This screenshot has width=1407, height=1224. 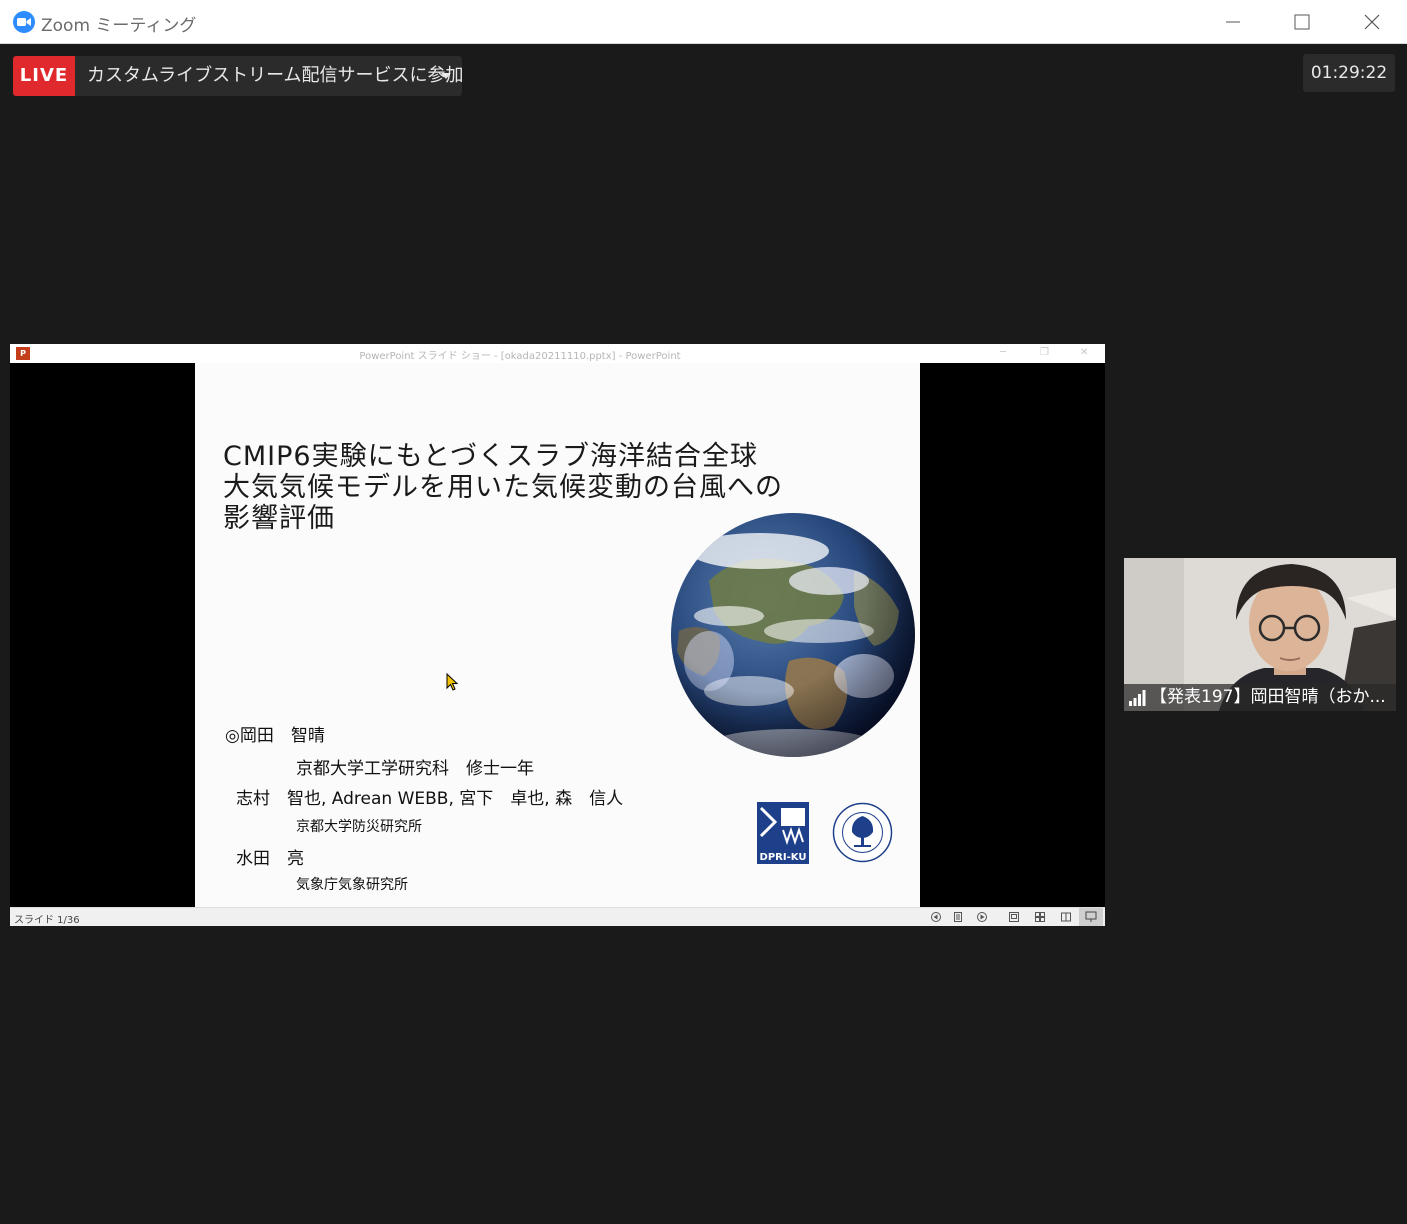 What do you see at coordinates (1003, 352) in the screenshot?
I see `ppt-minimize-icon: ─` at bounding box center [1003, 352].